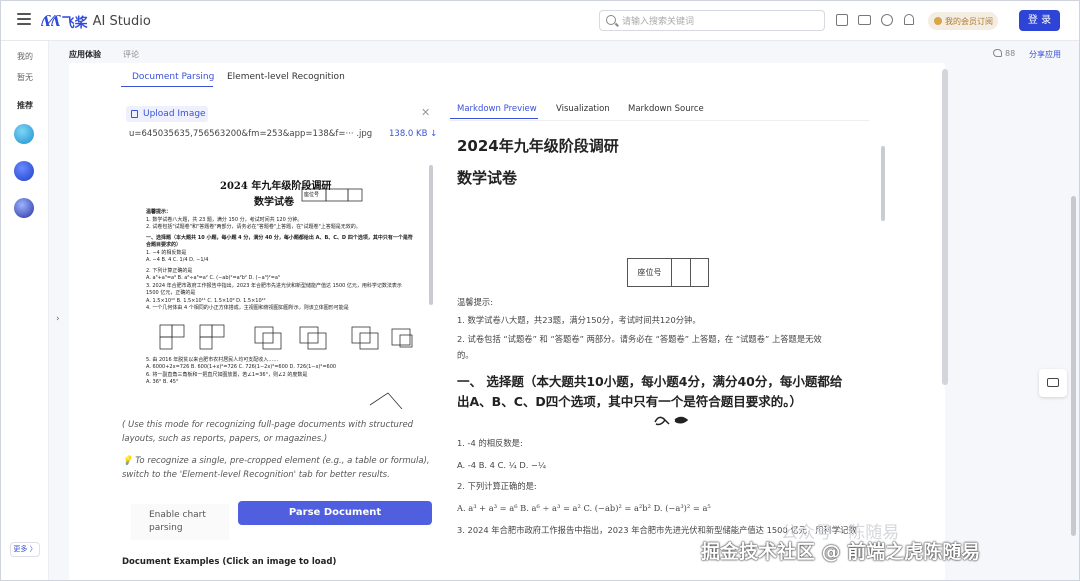  Describe the element at coordinates (335, 513) in the screenshot. I see `parse-document-button: Parse Document` at that location.